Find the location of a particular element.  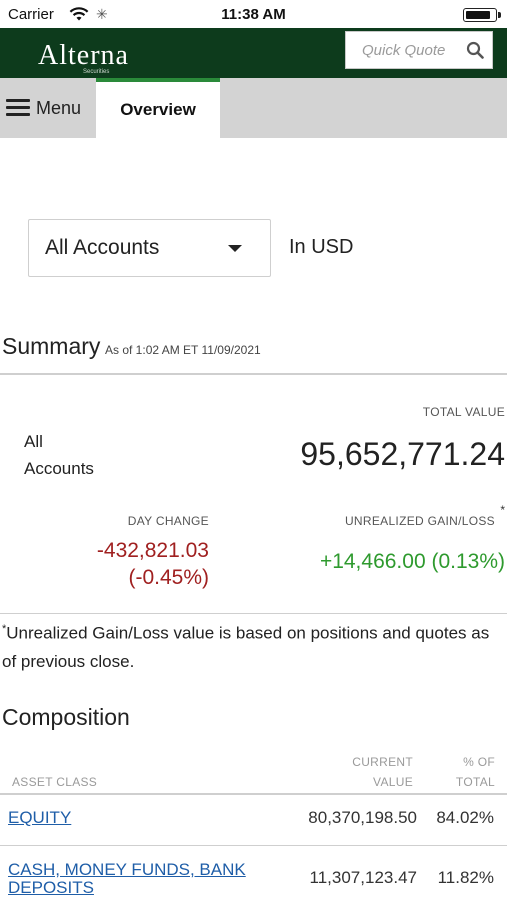

currency-label: In USD is located at coordinates (321, 247).